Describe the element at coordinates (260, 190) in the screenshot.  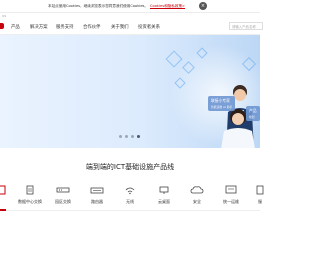
I see `service-icon` at that location.